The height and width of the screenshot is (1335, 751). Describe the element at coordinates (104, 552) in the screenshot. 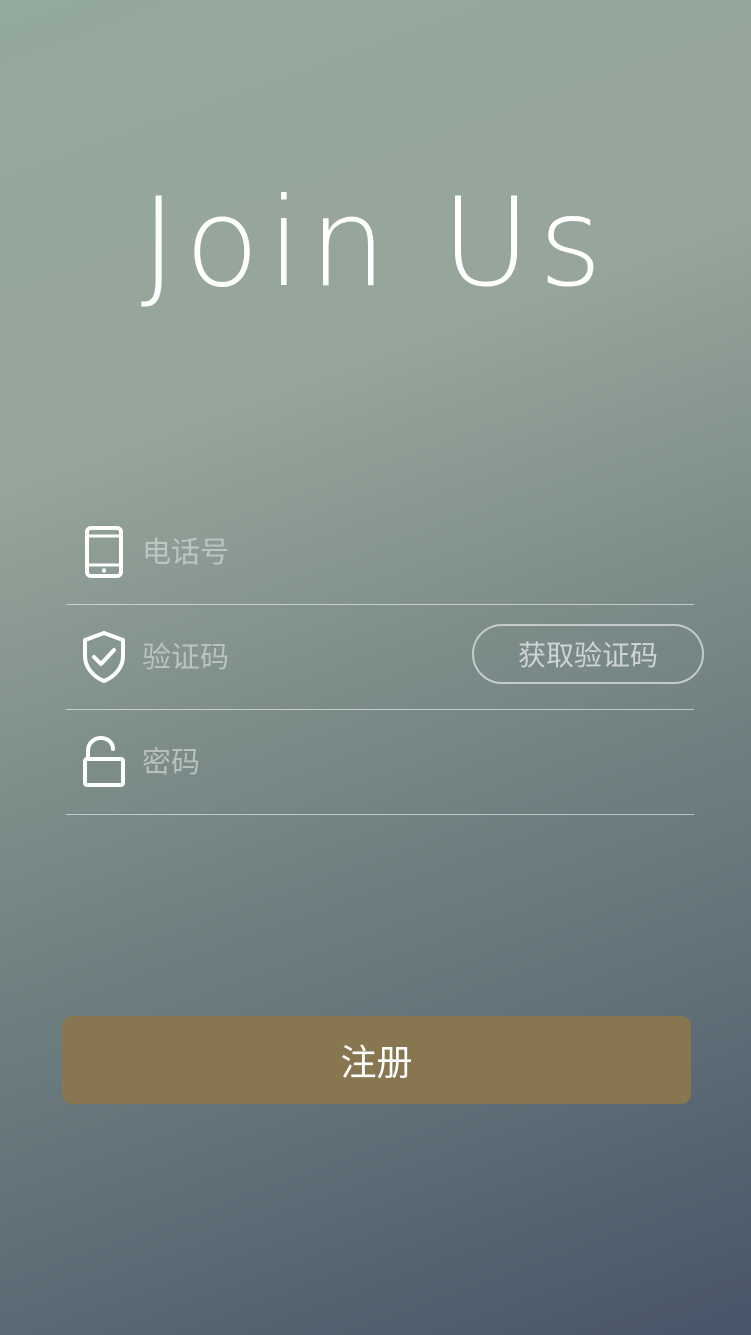

I see `phone-icon` at that location.